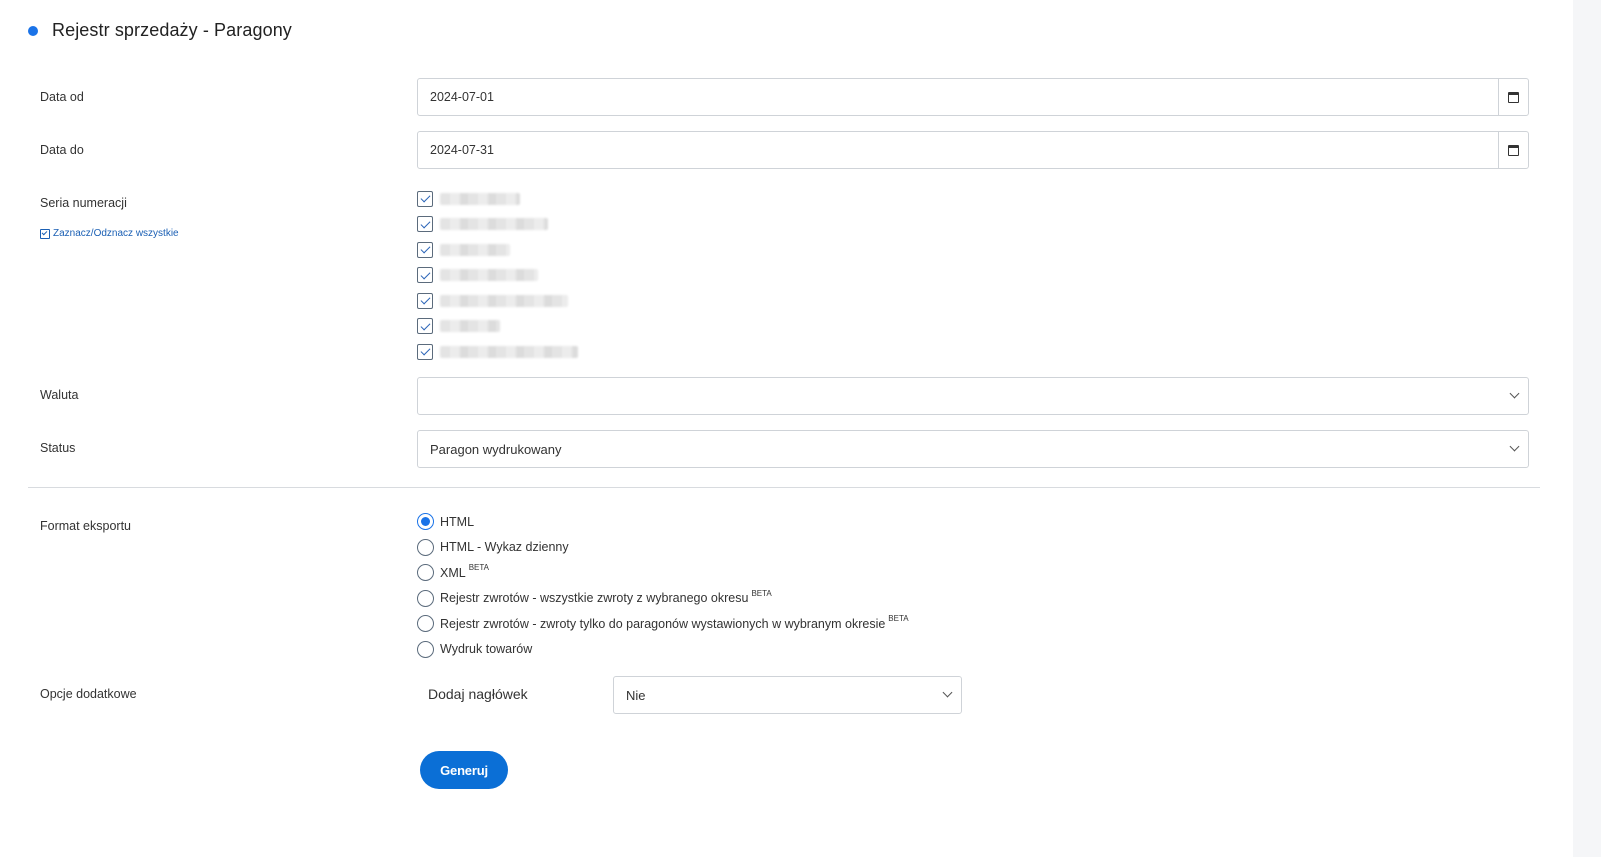  I want to click on export-format-option-label: HTML - Wykaz dzienny, so click(504, 547).